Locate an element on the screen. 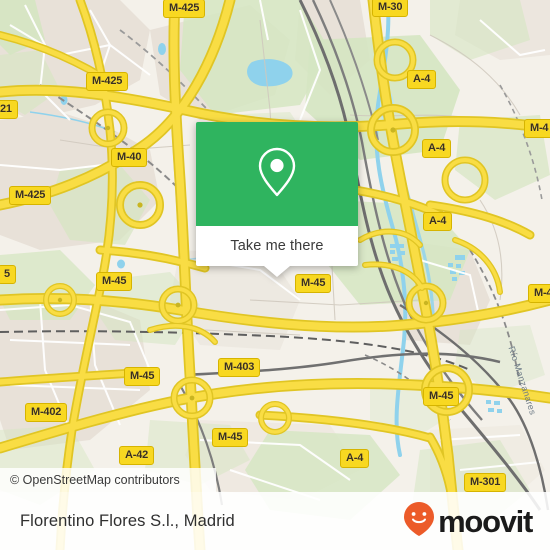 This screenshot has height=550, width=550. osm-attribution: © OpenStreetMap contributors is located at coordinates (108, 480).